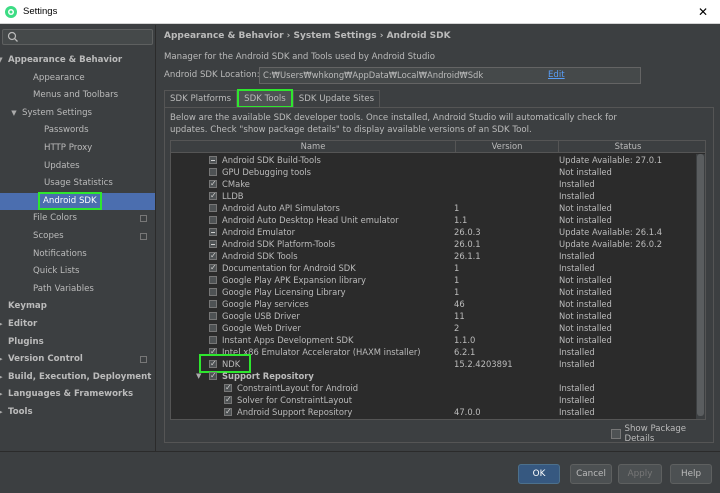 This screenshot has width=720, height=493. What do you see at coordinates (77, 378) in the screenshot?
I see `sidebar-item-build-execution-deployment: ▶Build, Execution, Deployment` at bounding box center [77, 378].